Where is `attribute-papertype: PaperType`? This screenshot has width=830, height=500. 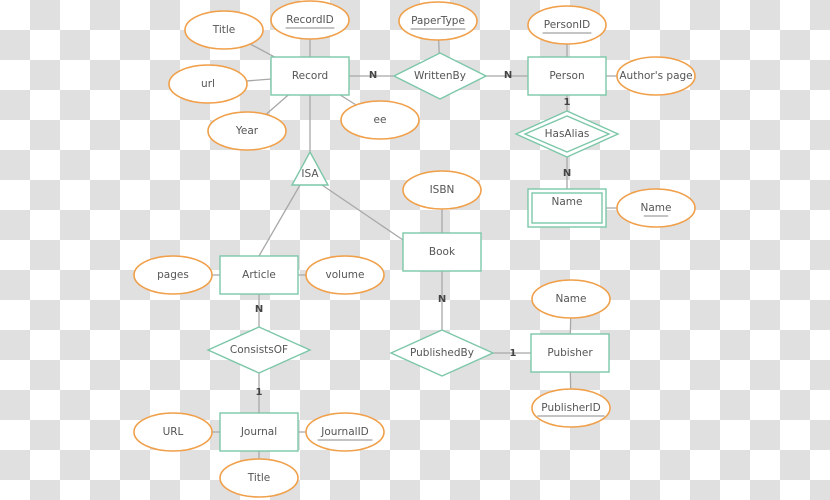
attribute-papertype: PaperType is located at coordinates (438, 21).